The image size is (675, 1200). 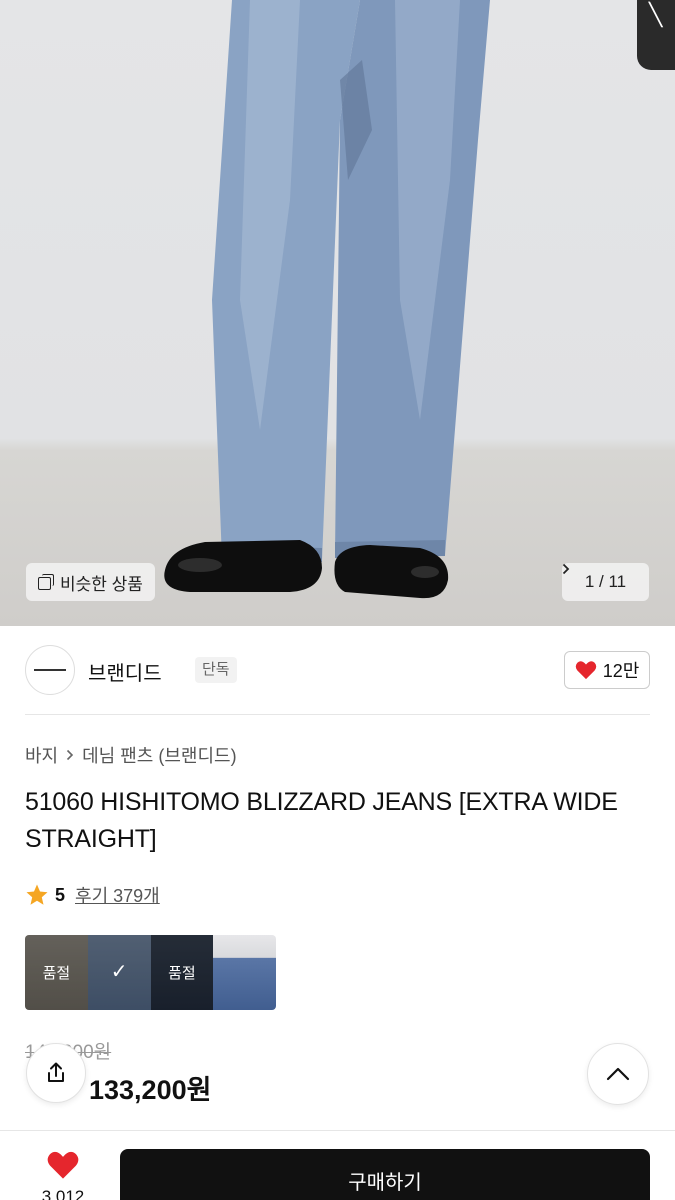 I want to click on brand-name: 브랜디드, so click(x=125, y=671).